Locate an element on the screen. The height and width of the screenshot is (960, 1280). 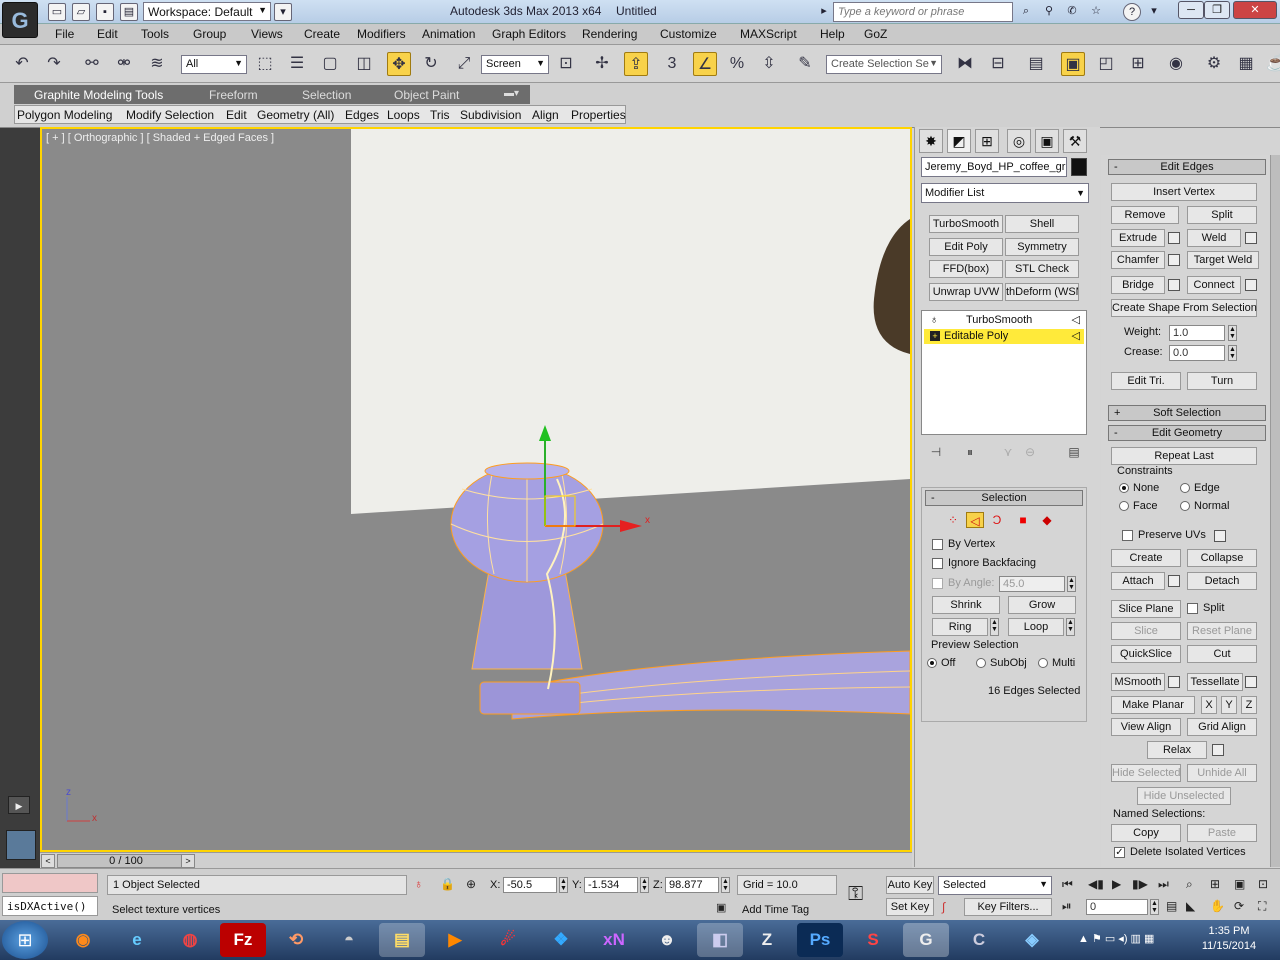
slice-plane-button: Slice Plane is located at coordinates (1146, 609).